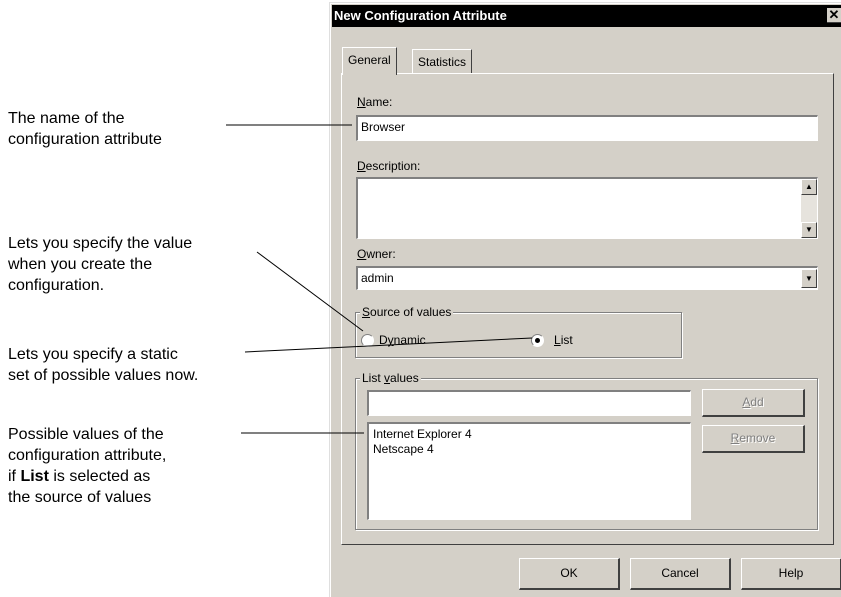  Describe the element at coordinates (379, 102) in the screenshot. I see `name-label-rest: ame:` at that location.